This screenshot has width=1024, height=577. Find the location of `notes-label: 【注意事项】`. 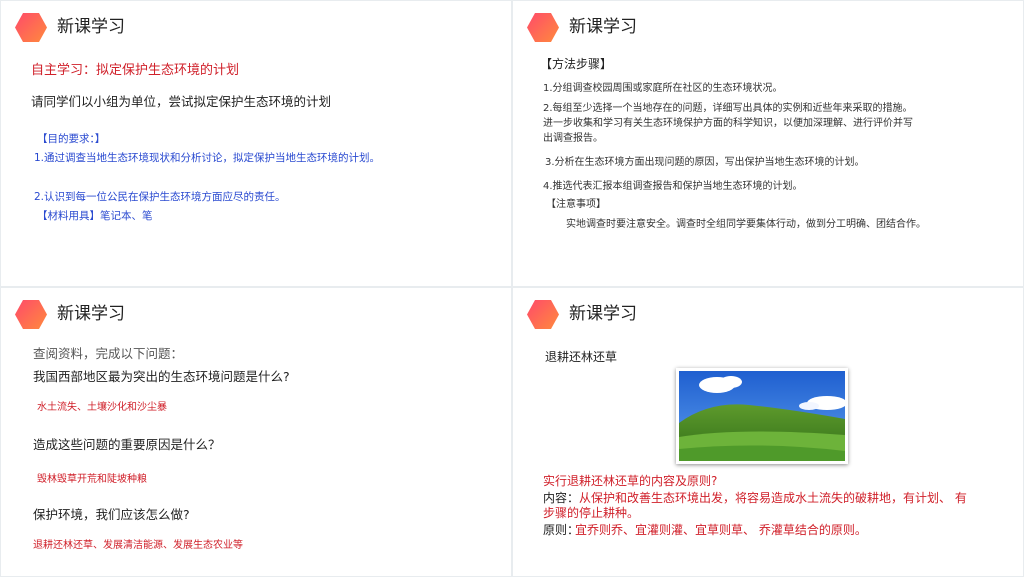

notes-label: 【注意事项】 is located at coordinates (576, 204).